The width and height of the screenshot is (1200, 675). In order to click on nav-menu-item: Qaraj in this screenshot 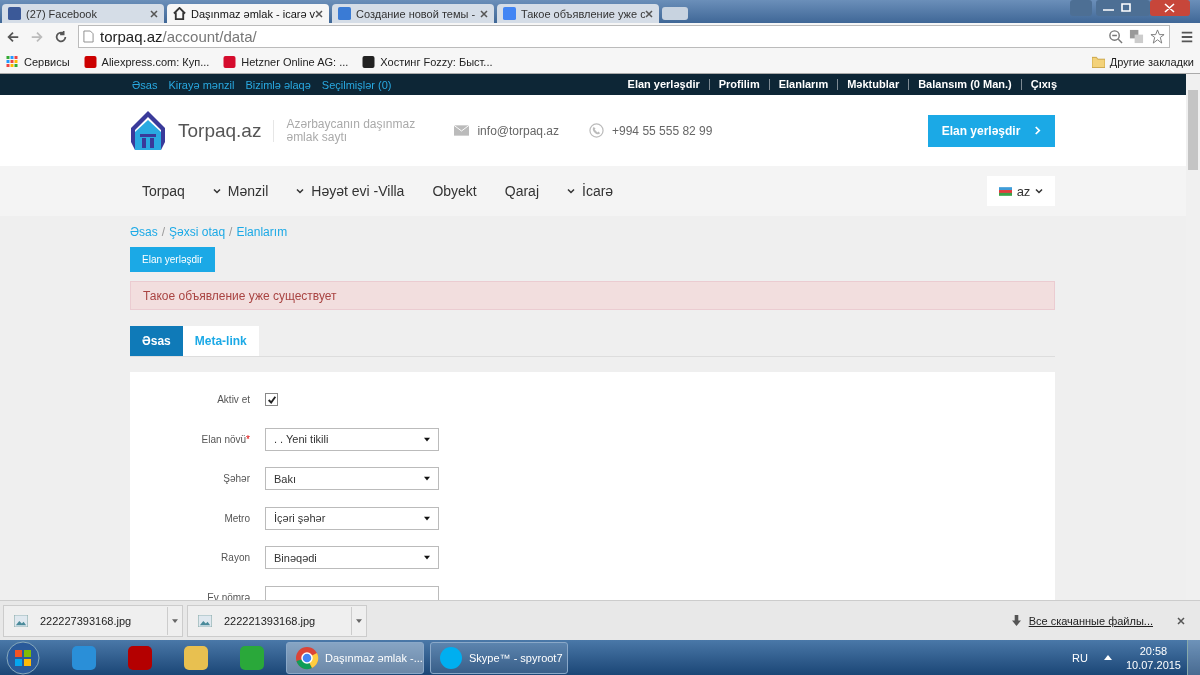, I will do `click(521, 191)`.